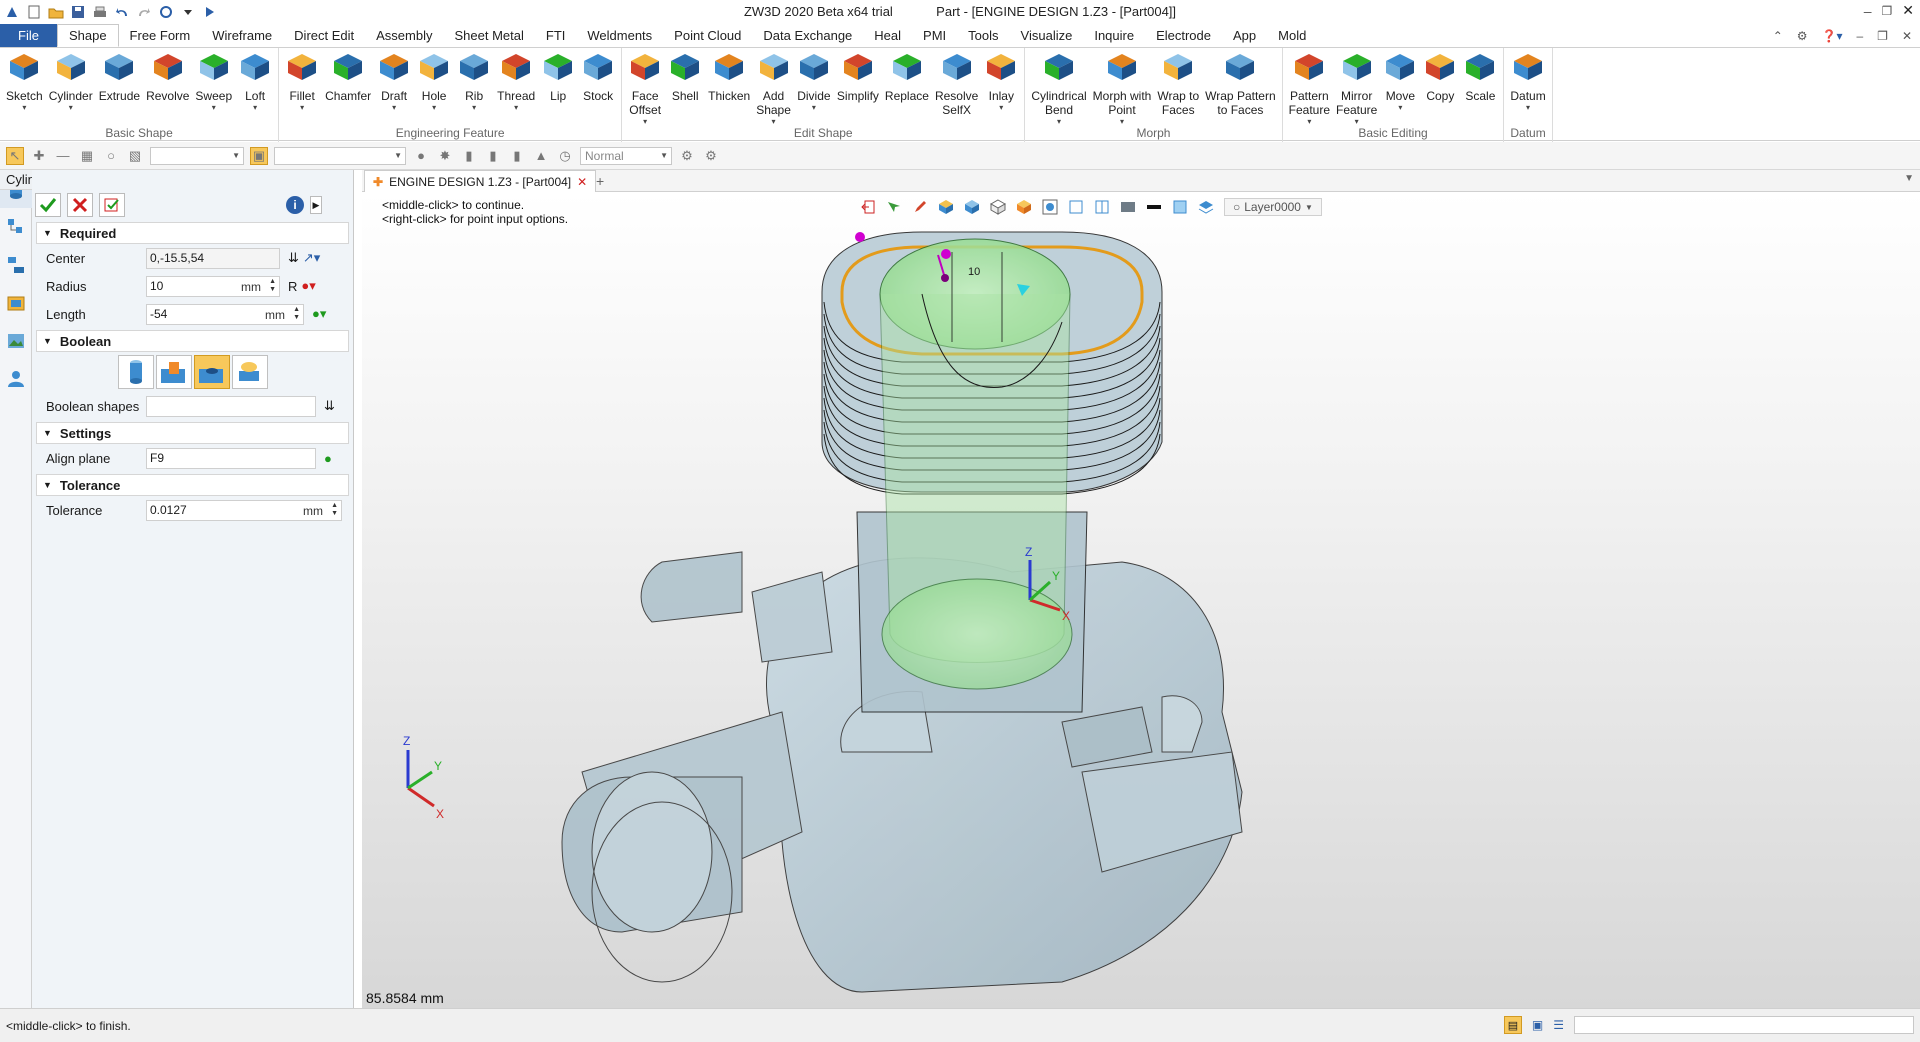 This screenshot has height=1042, width=1920. I want to click on lip-button: Lip, so click(558, 75).